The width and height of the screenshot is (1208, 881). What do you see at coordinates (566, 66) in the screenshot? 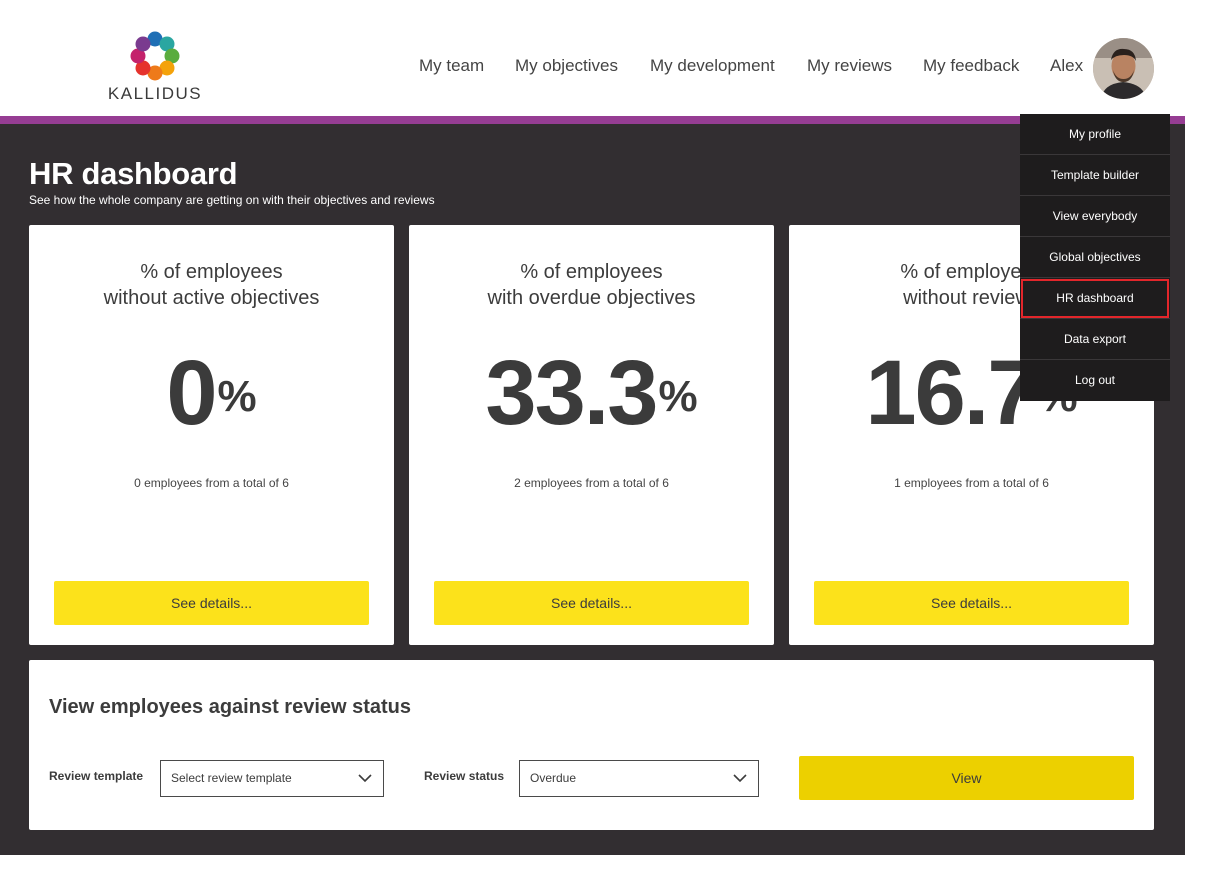
I see `nav-item-my-objectives: My objectives` at bounding box center [566, 66].